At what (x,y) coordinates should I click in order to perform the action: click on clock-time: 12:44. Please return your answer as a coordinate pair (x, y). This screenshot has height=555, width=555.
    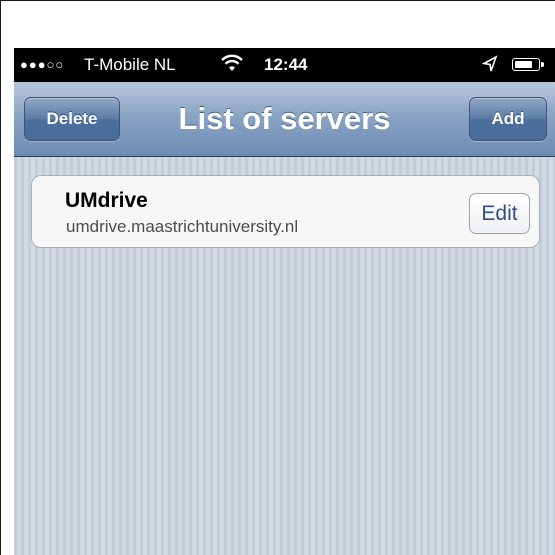
    Looking at the image, I should click on (286, 64).